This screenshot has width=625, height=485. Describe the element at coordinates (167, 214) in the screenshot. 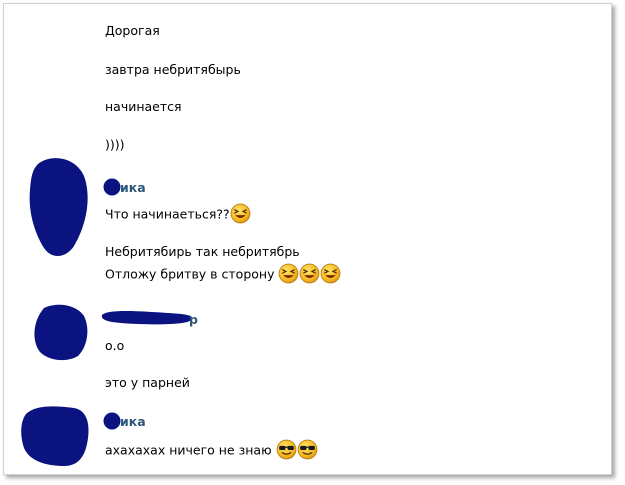

I see `message-body: Что начинаеться??` at that location.